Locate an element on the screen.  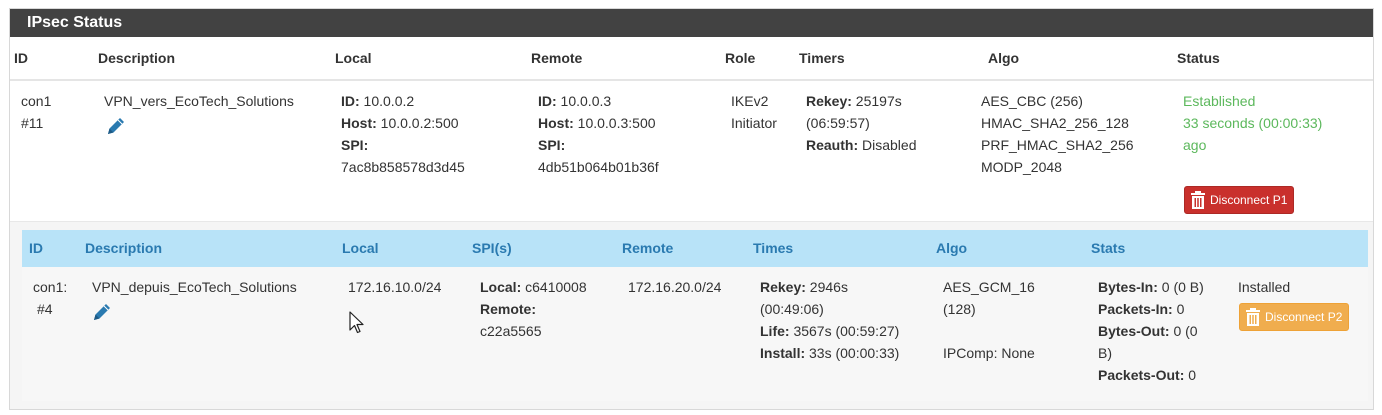
p1-algo-hash: HMAC_SHA2_256_128 is located at coordinates (1055, 123).